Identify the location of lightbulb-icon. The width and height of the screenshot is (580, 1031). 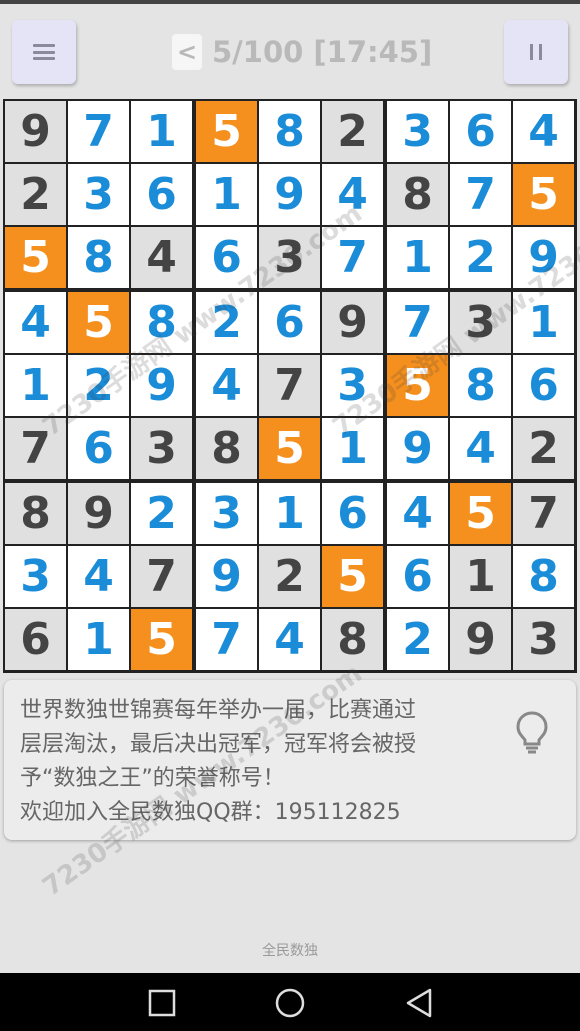
(532, 733).